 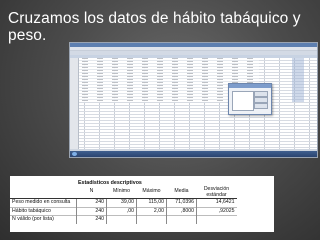 I want to click on cell-max: 2,00, so click(x=151, y=211).